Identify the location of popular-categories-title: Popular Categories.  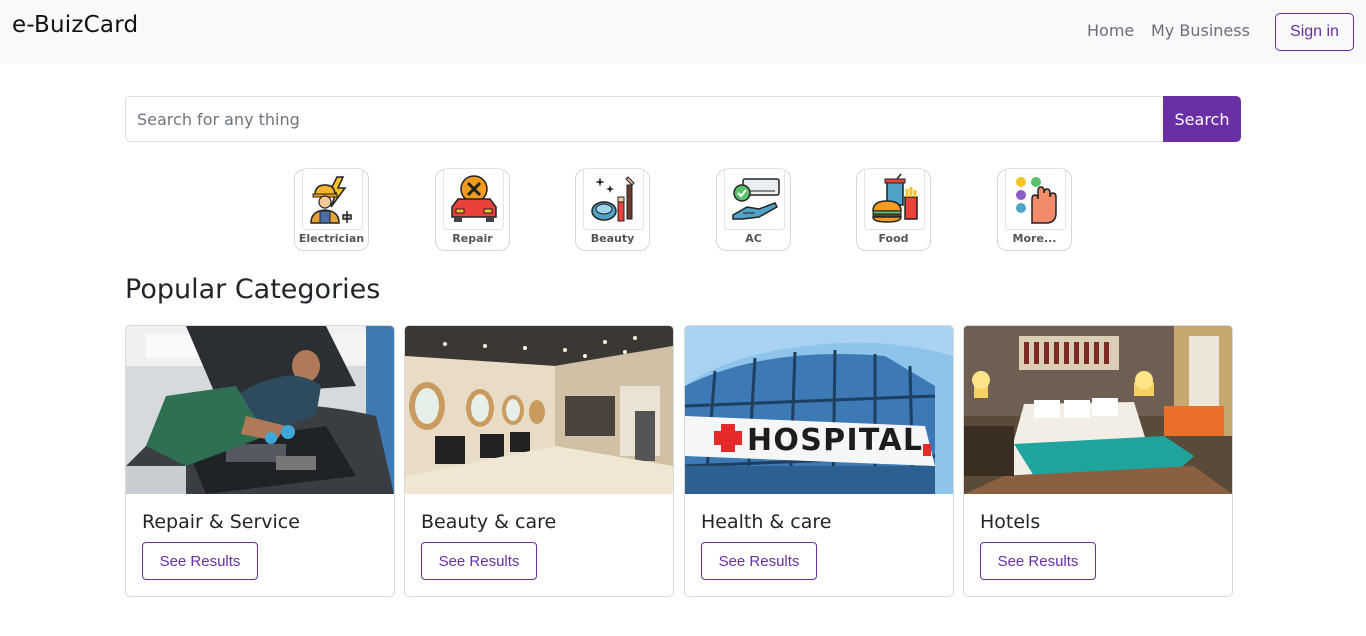
(253, 289).